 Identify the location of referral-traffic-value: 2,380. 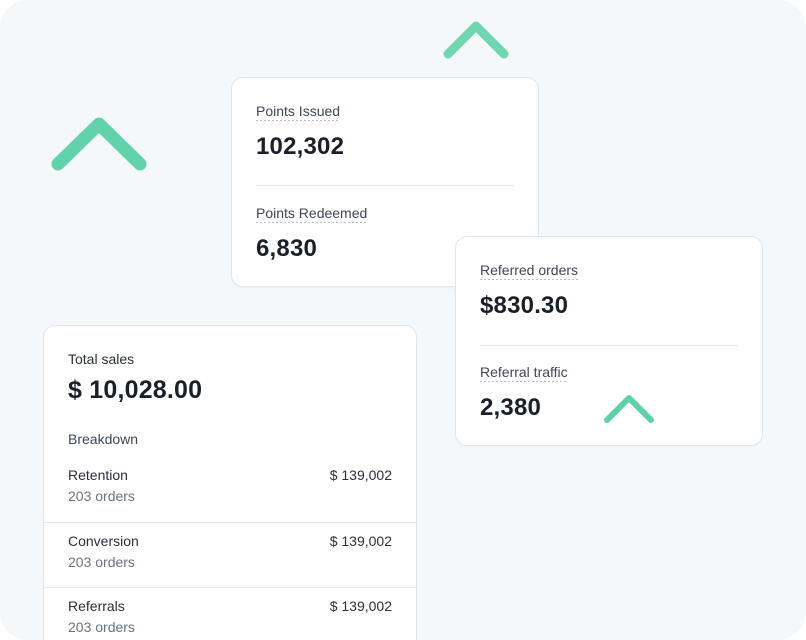
(511, 407).